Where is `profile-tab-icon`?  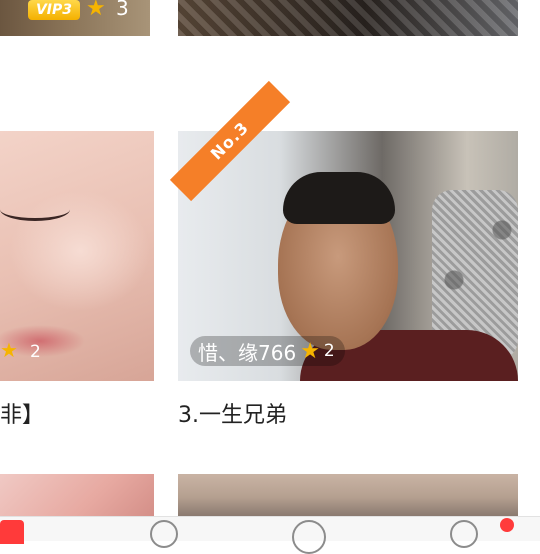 profile-tab-icon is located at coordinates (464, 534).